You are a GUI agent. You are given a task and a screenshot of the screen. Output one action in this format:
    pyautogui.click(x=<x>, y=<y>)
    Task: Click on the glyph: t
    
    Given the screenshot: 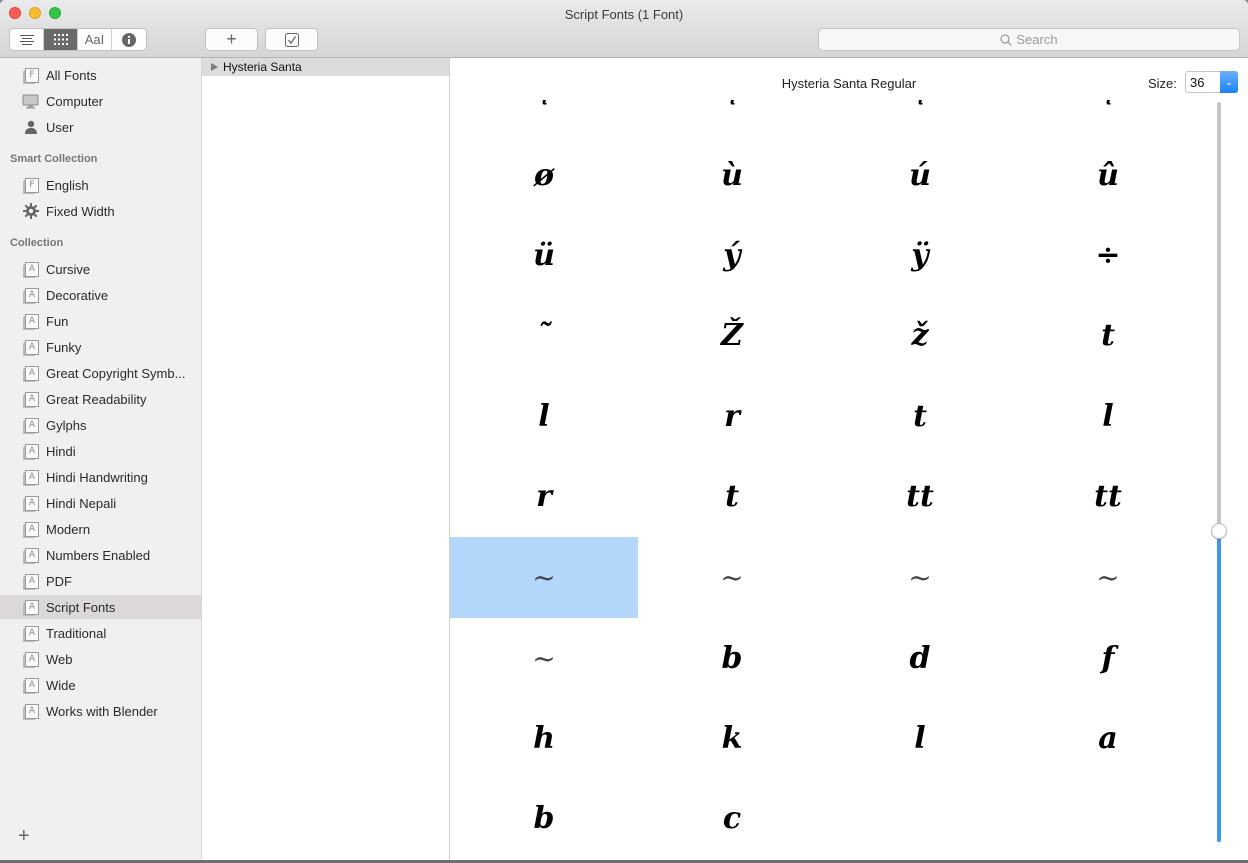 What is the action you would take?
    pyautogui.click(x=920, y=416)
    